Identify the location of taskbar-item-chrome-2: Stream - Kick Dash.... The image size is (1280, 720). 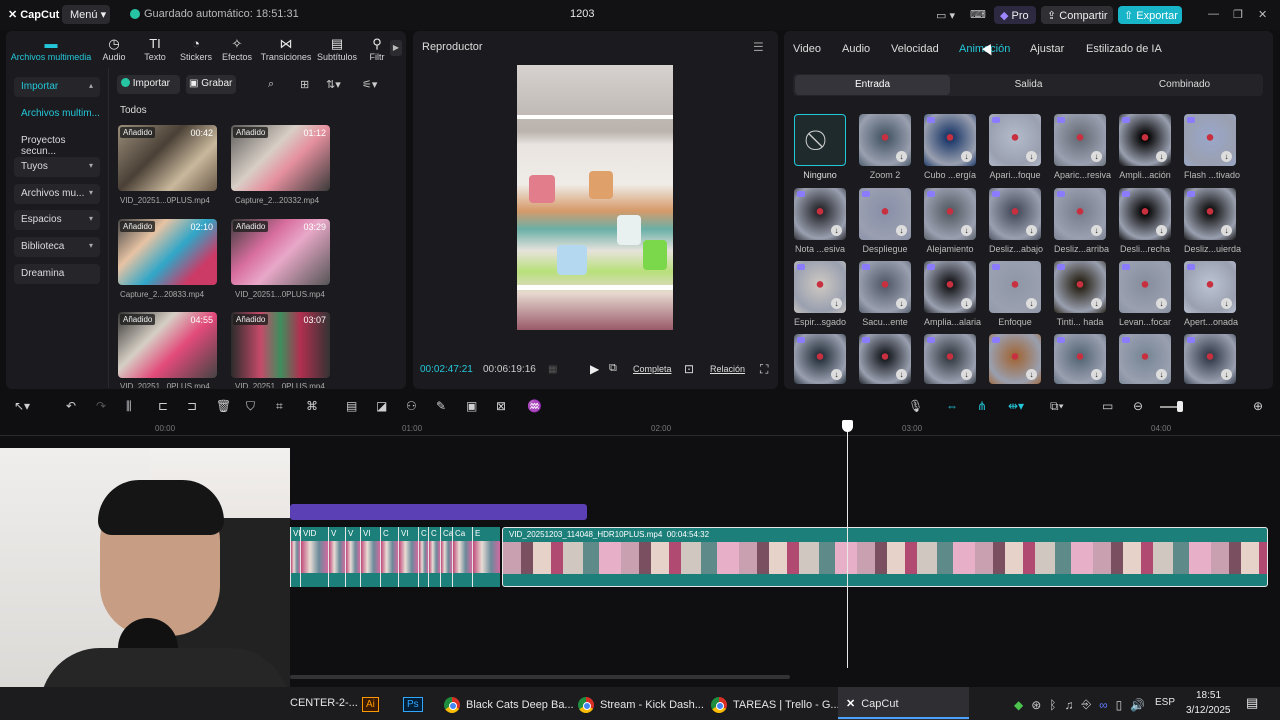
(641, 705).